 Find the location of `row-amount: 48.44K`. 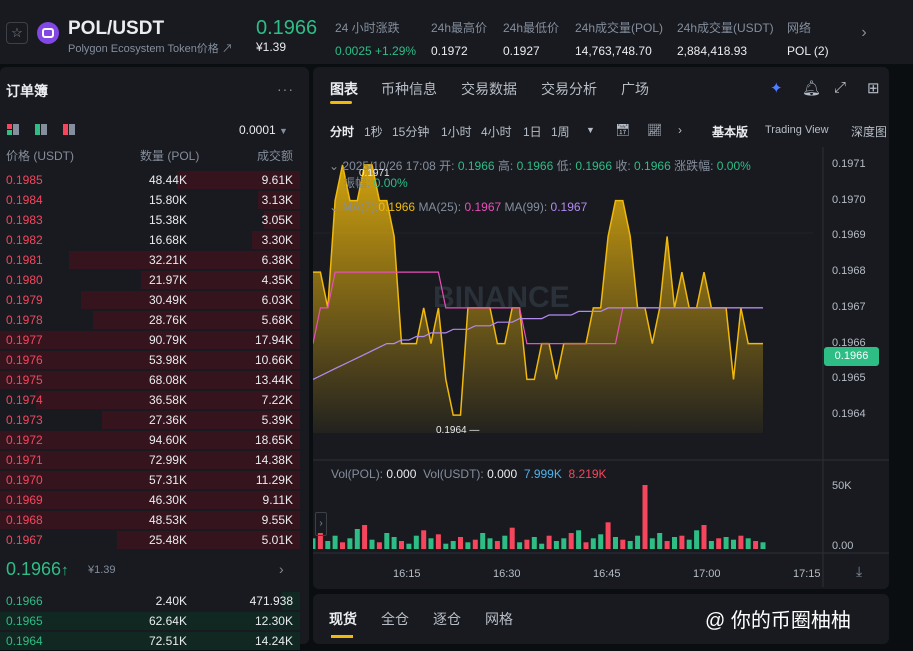

row-amount: 48.44K is located at coordinates (167, 180).